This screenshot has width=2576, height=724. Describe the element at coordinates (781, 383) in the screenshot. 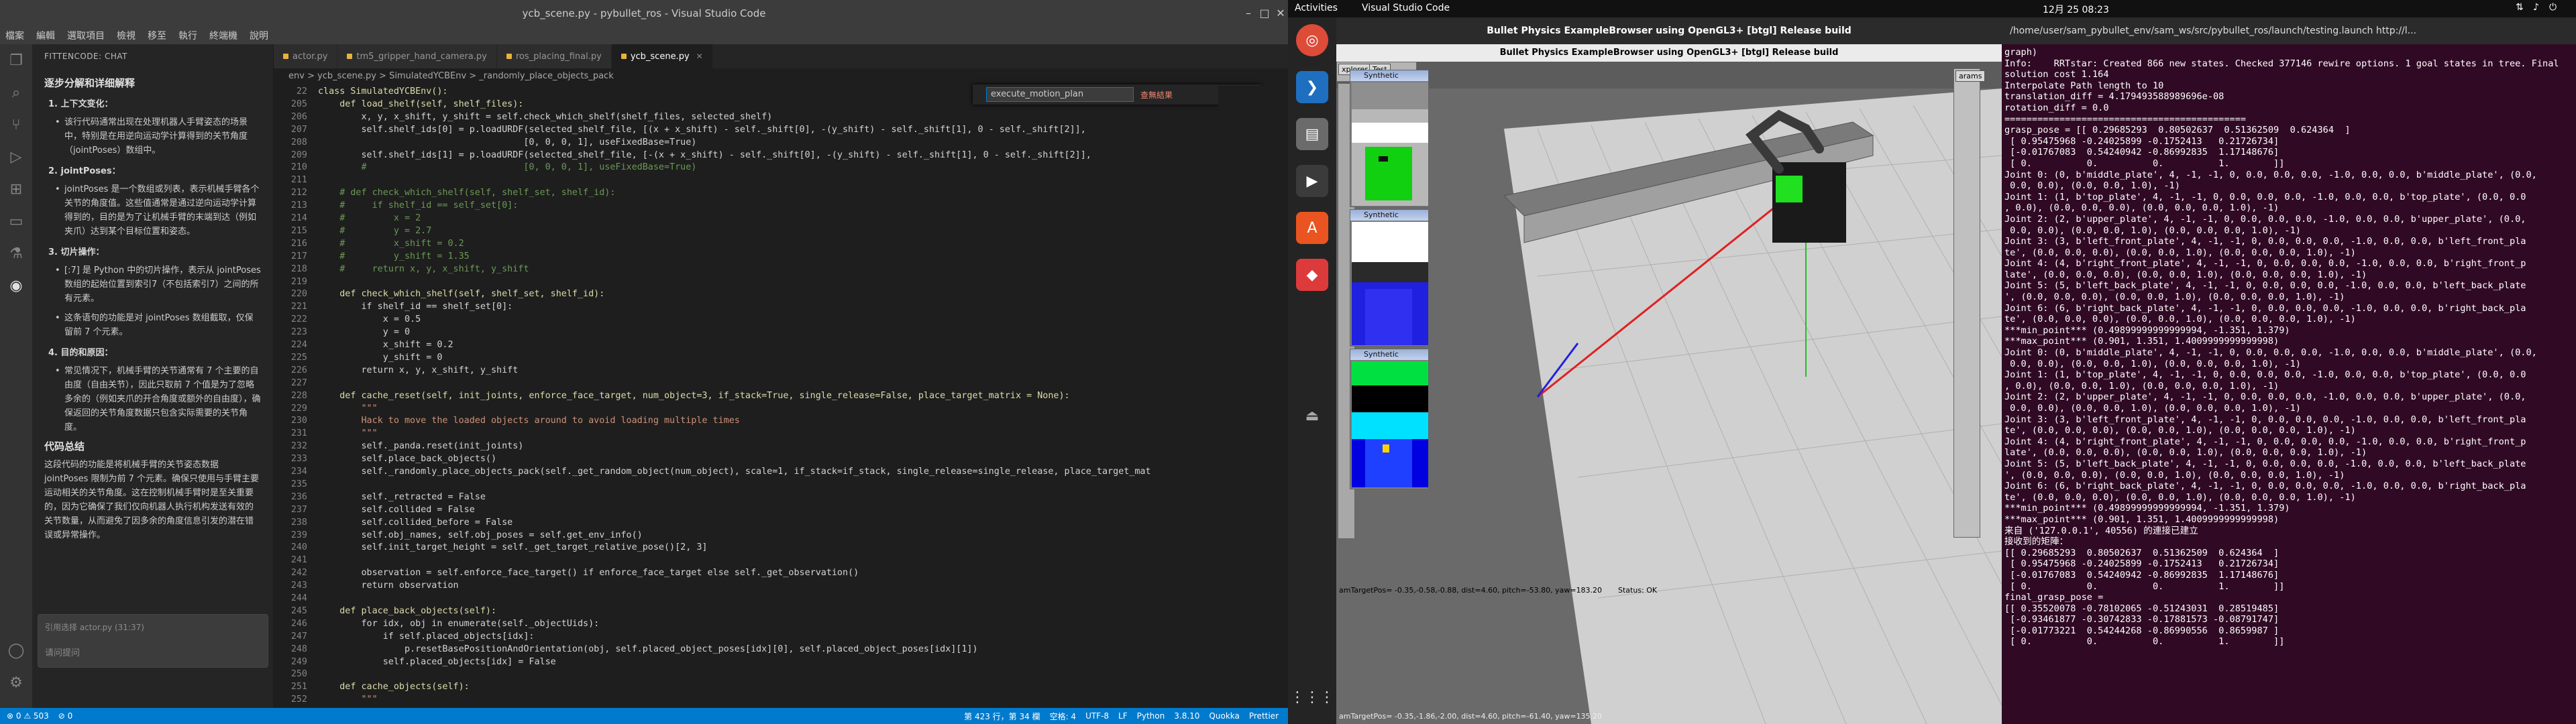

I see `code-line: 227` at that location.